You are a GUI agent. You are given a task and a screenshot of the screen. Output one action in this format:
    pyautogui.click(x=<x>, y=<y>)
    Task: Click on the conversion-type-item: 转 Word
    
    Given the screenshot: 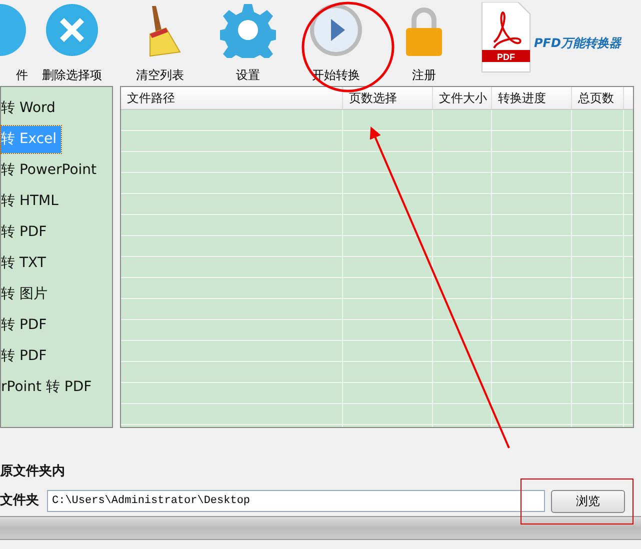 What is the action you would take?
    pyautogui.click(x=30, y=108)
    